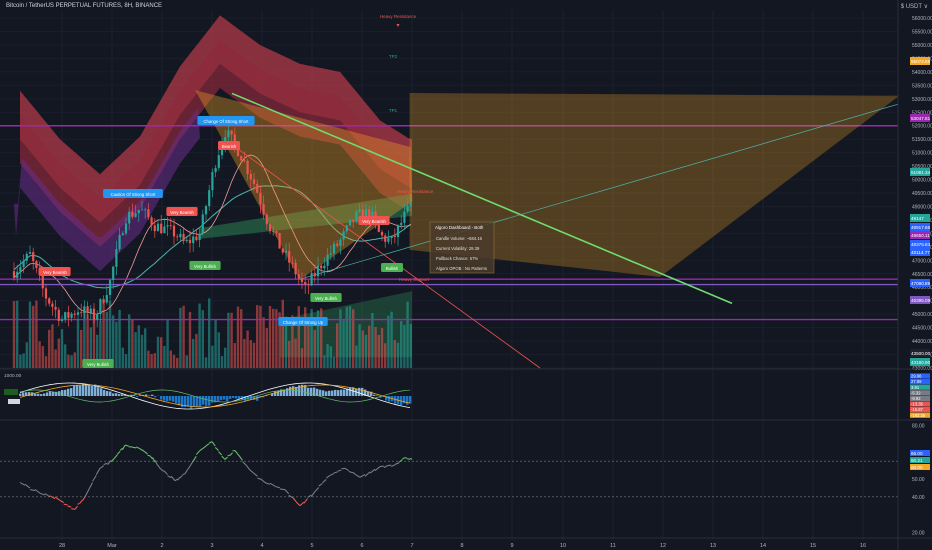  What do you see at coordinates (922, 46) in the screenshot?
I see `price-tick-label: 55000.00` at bounding box center [922, 46].